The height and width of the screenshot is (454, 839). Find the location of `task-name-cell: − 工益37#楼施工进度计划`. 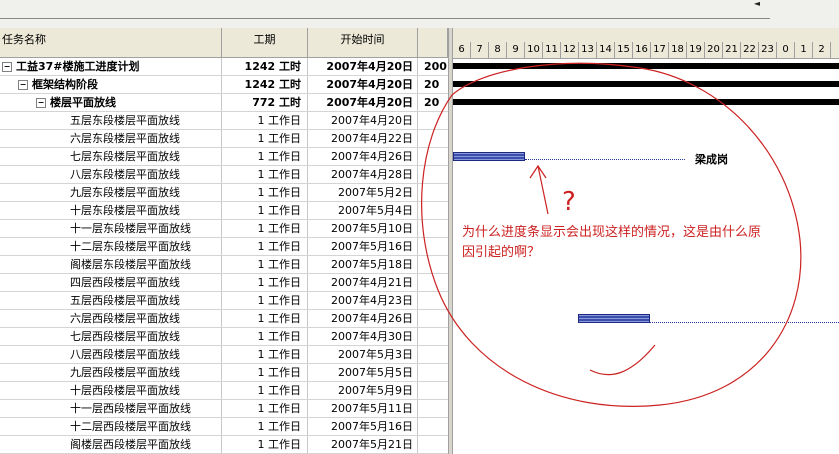

task-name-cell: − 工益37#楼施工进度计划 is located at coordinates (111, 66).